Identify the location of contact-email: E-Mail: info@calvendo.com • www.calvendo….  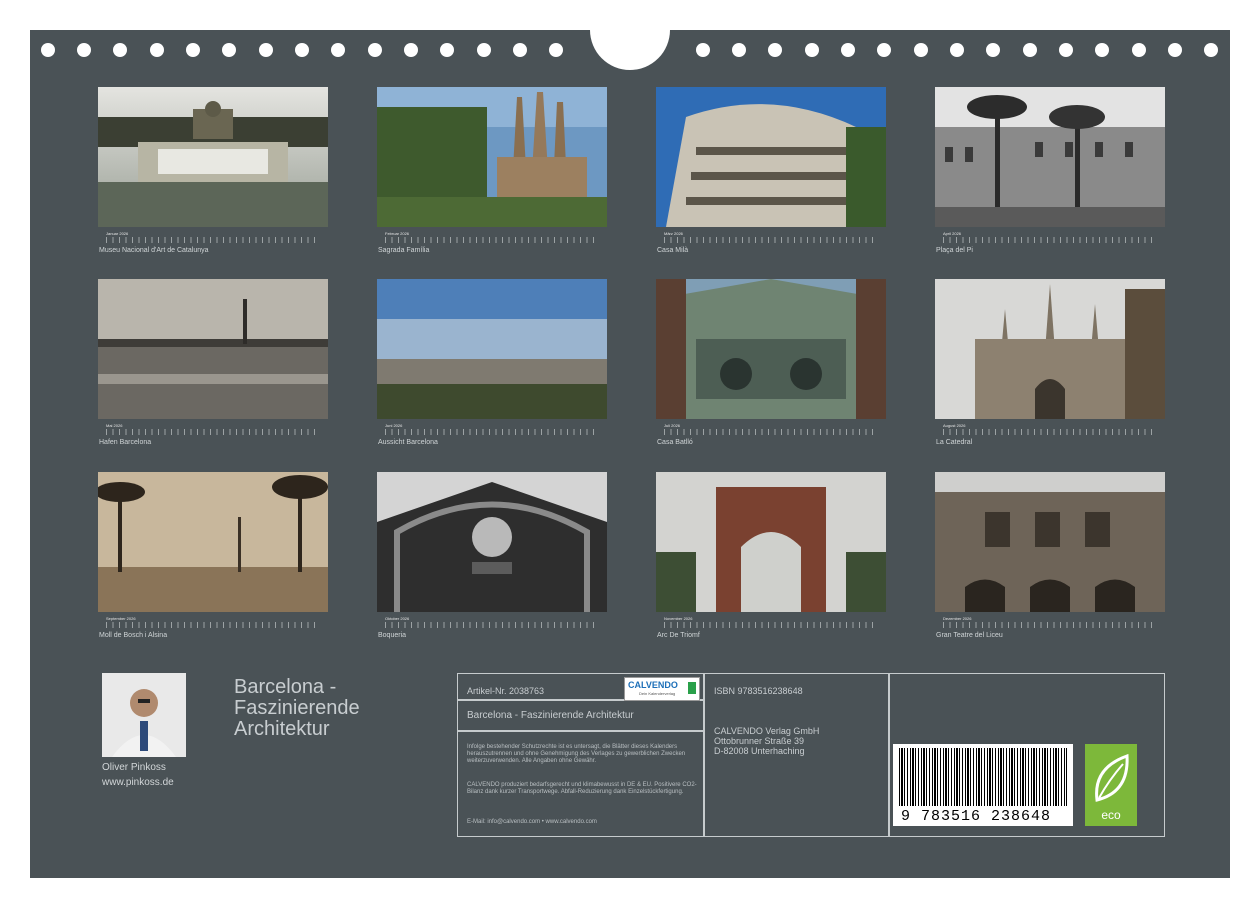
(532, 822).